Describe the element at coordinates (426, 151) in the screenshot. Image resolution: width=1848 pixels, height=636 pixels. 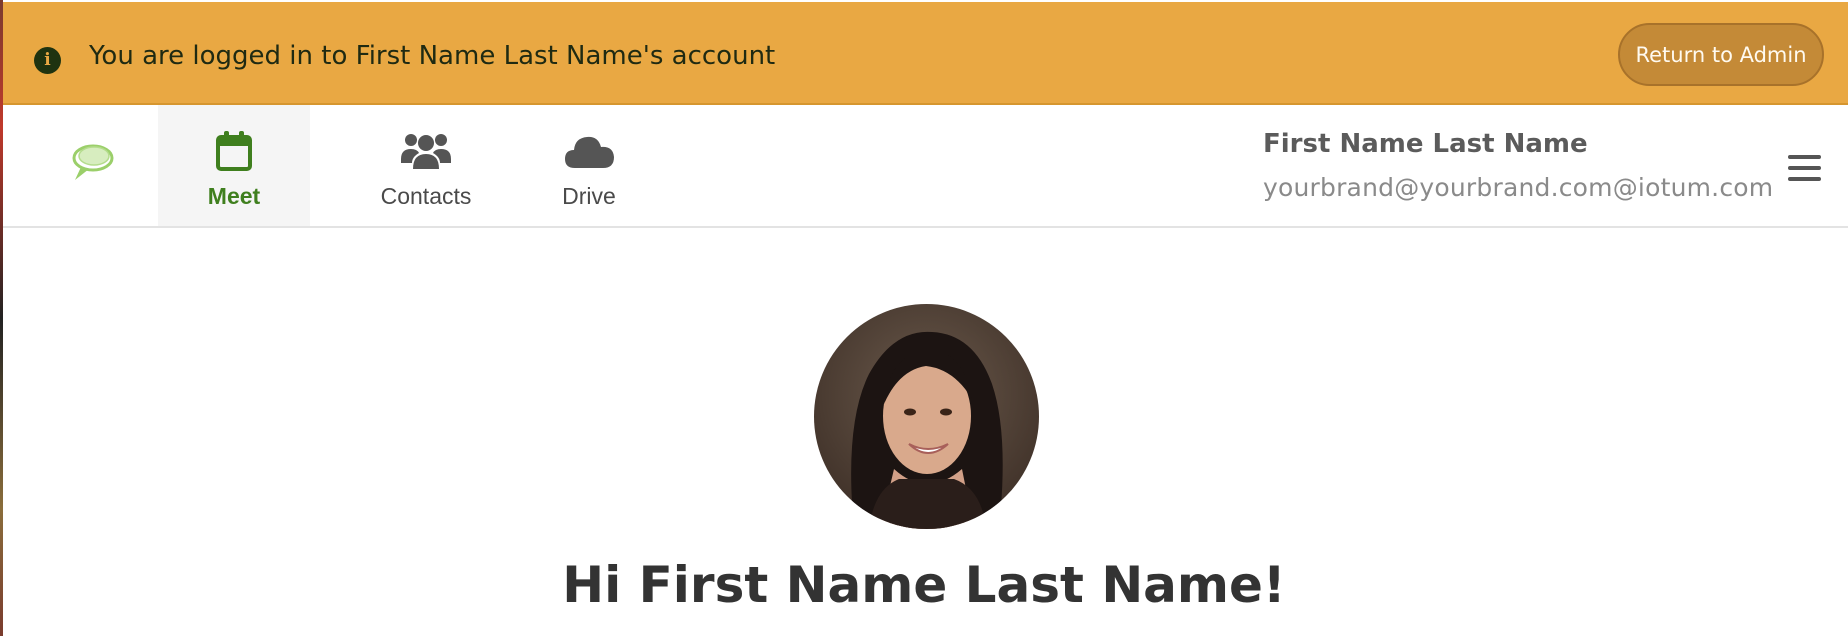
I see `users-icon` at that location.